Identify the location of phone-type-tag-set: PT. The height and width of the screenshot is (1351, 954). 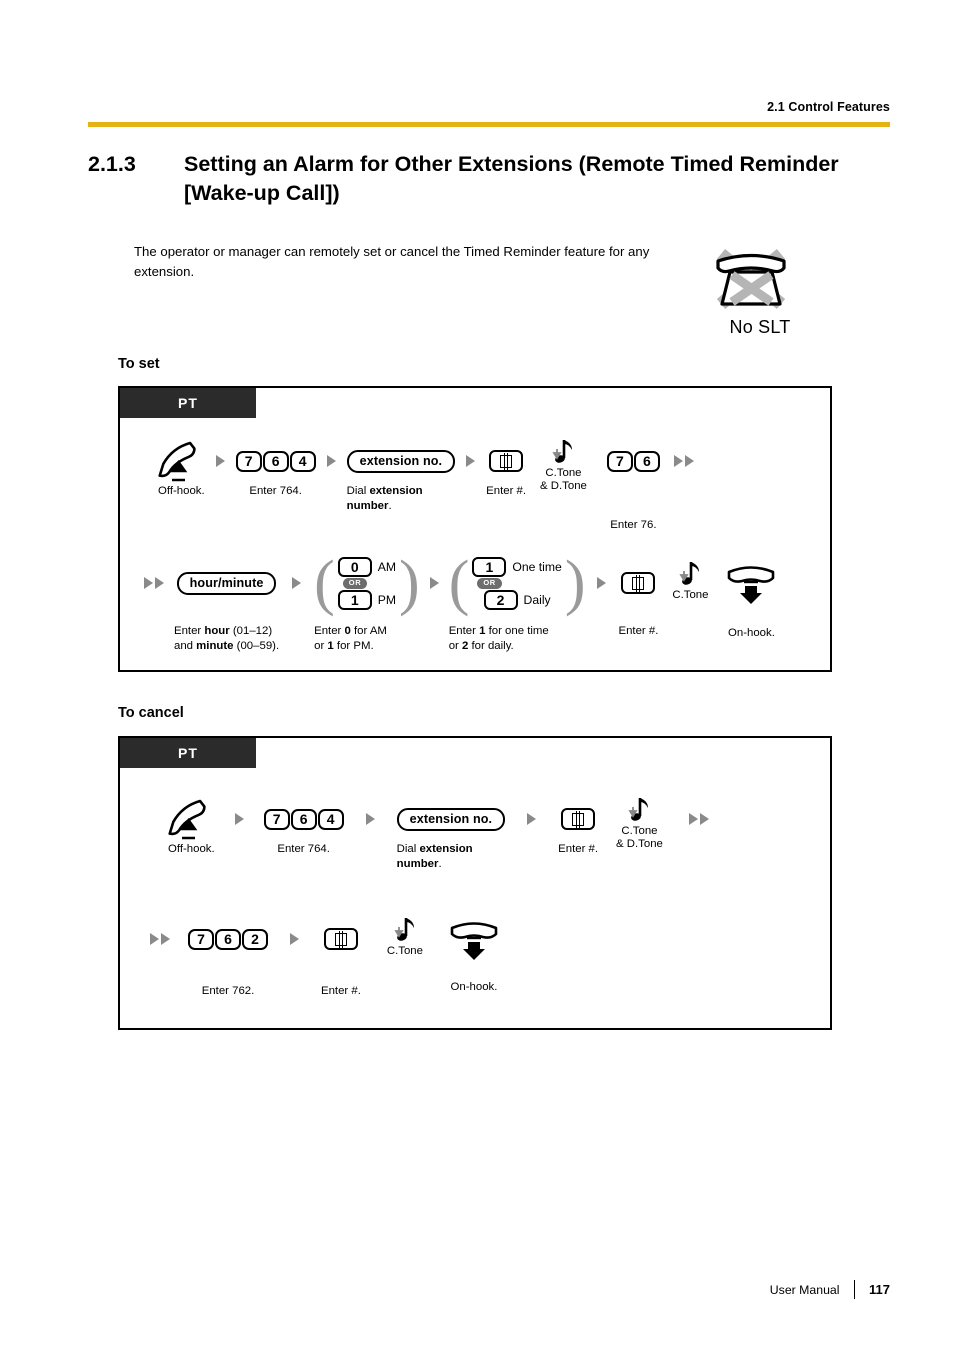
(188, 403).